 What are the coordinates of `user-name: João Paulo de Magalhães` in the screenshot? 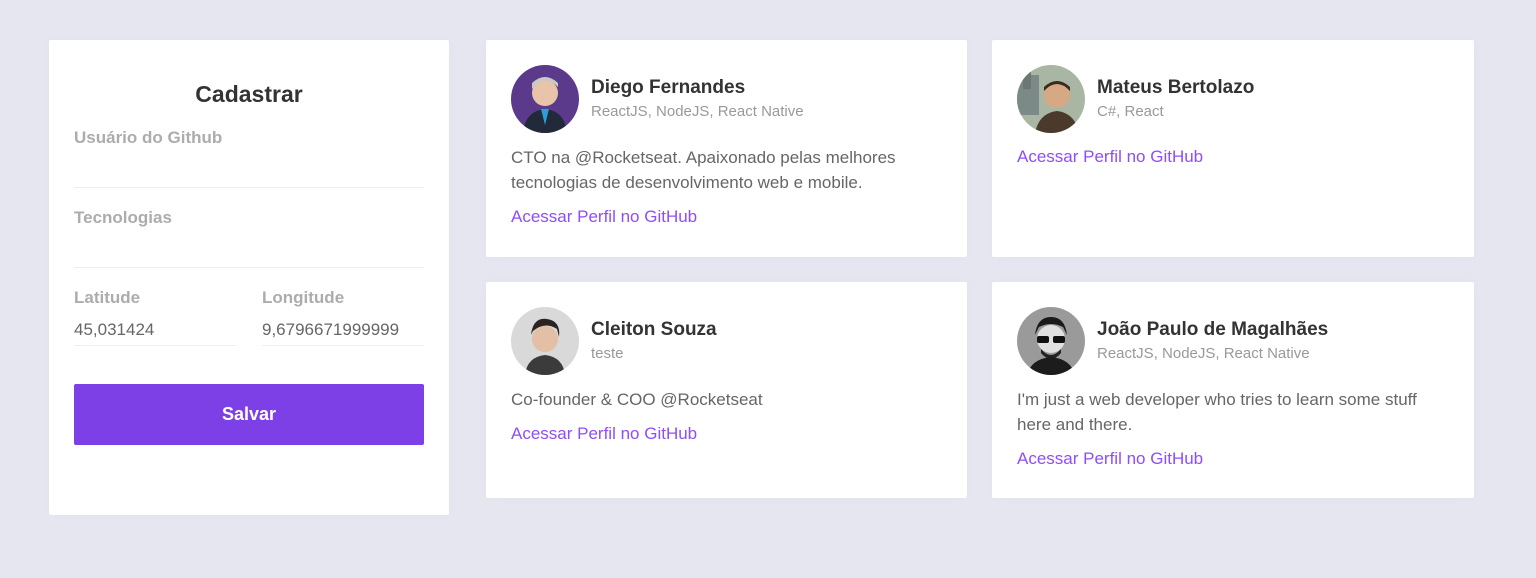 It's located at (1213, 329).